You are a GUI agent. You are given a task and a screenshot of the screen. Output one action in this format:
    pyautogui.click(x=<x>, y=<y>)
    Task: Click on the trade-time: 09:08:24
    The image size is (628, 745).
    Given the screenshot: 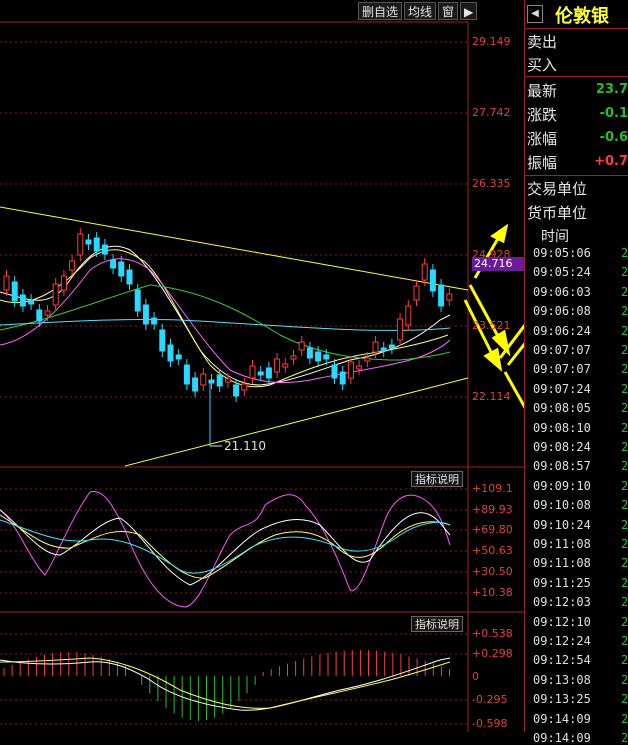 What is the action you would take?
    pyautogui.click(x=562, y=447)
    